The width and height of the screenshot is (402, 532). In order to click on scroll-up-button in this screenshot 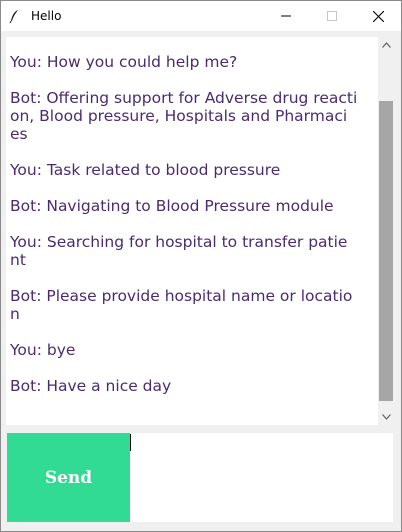, I will do `click(386, 45)`.